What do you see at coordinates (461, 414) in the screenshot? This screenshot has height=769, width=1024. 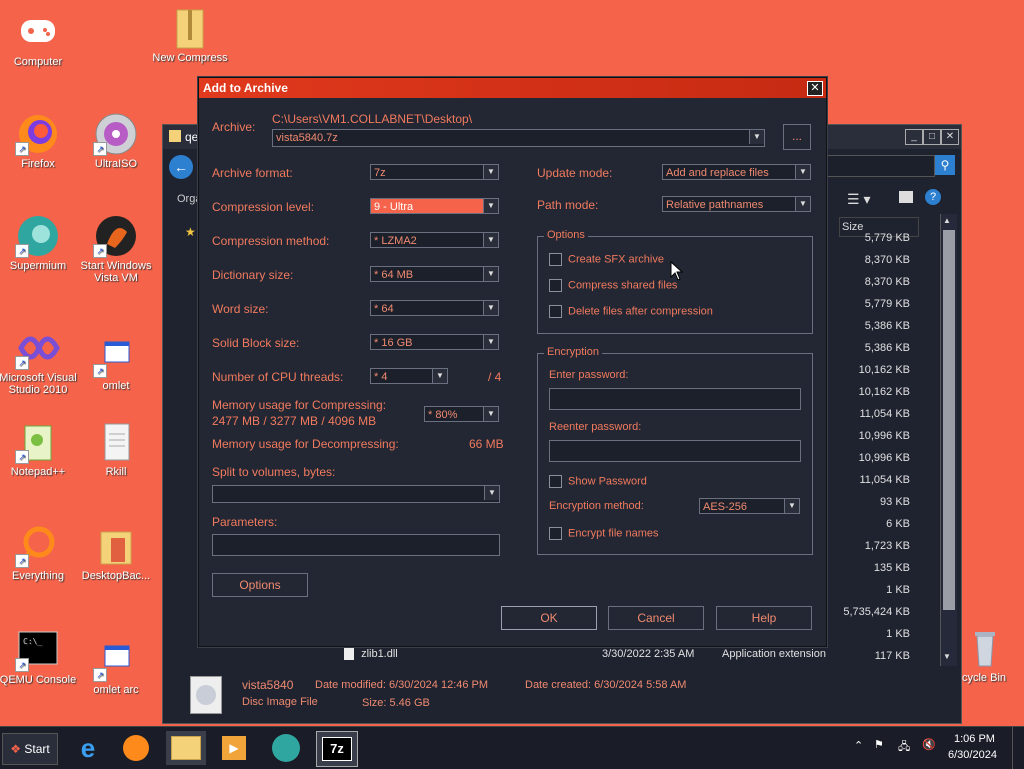 I see `memory-percent-select: * 80% ▼` at bounding box center [461, 414].